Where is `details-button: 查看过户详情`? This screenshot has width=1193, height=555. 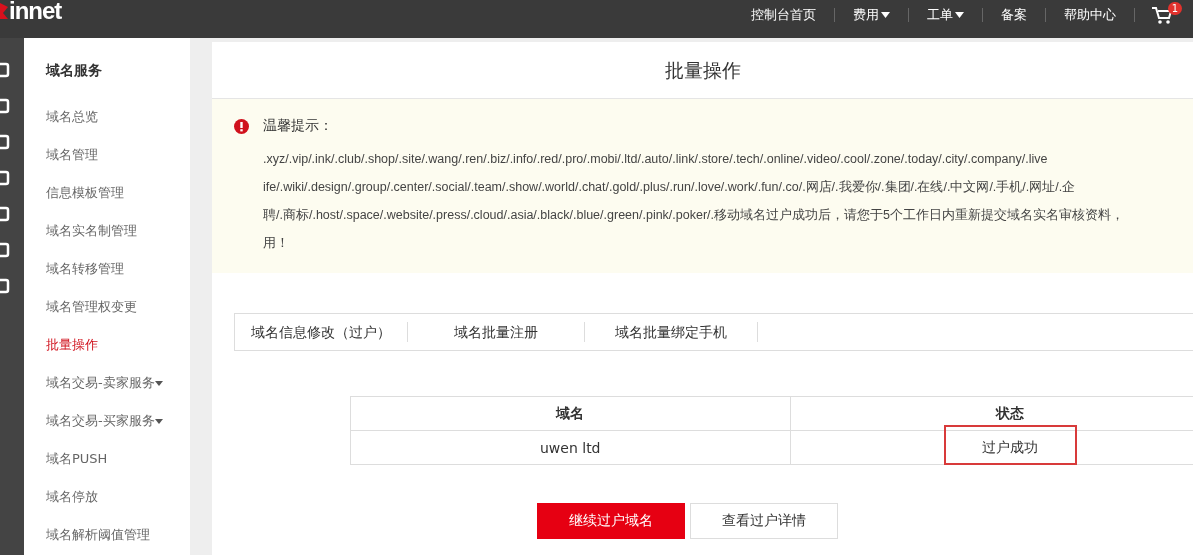
details-button: 查看过户详情 is located at coordinates (764, 521).